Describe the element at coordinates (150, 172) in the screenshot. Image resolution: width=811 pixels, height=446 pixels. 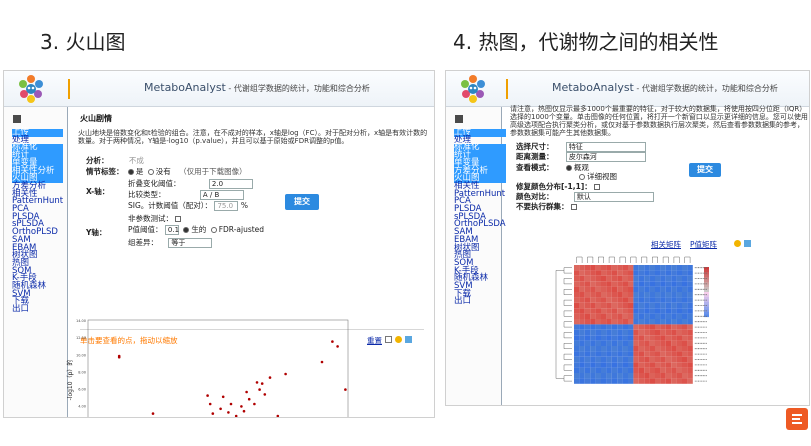
I see `label-no-radio` at that location.